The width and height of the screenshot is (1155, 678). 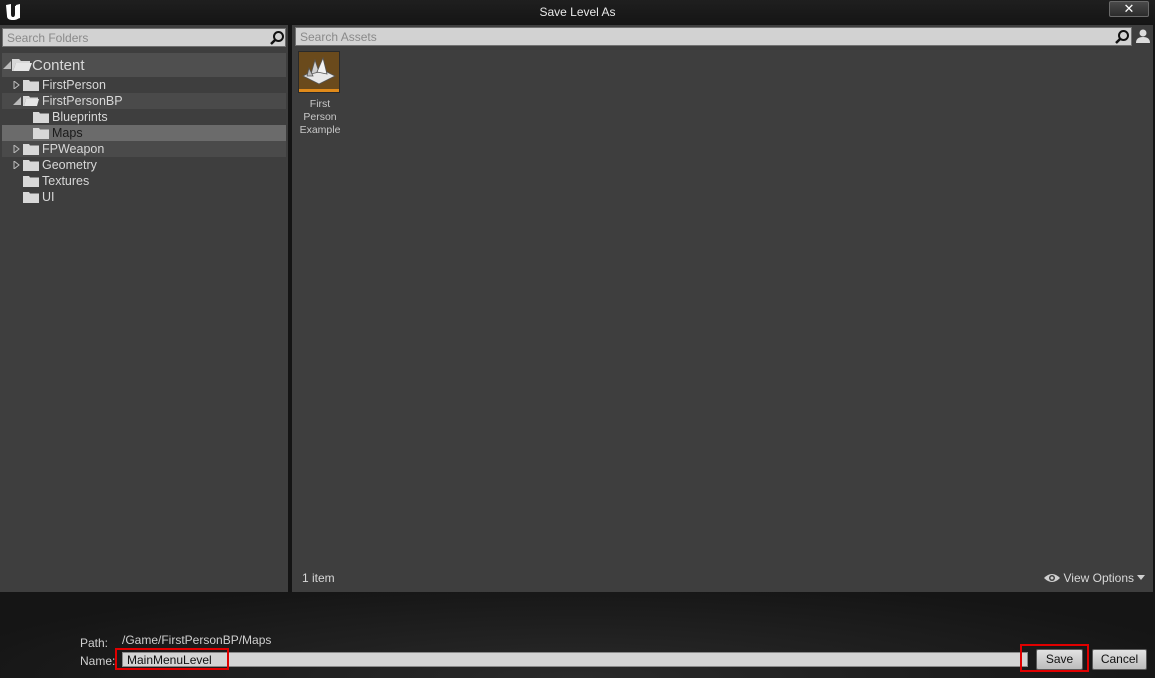 What do you see at coordinates (318, 578) in the screenshot?
I see `item-count: 1 item` at bounding box center [318, 578].